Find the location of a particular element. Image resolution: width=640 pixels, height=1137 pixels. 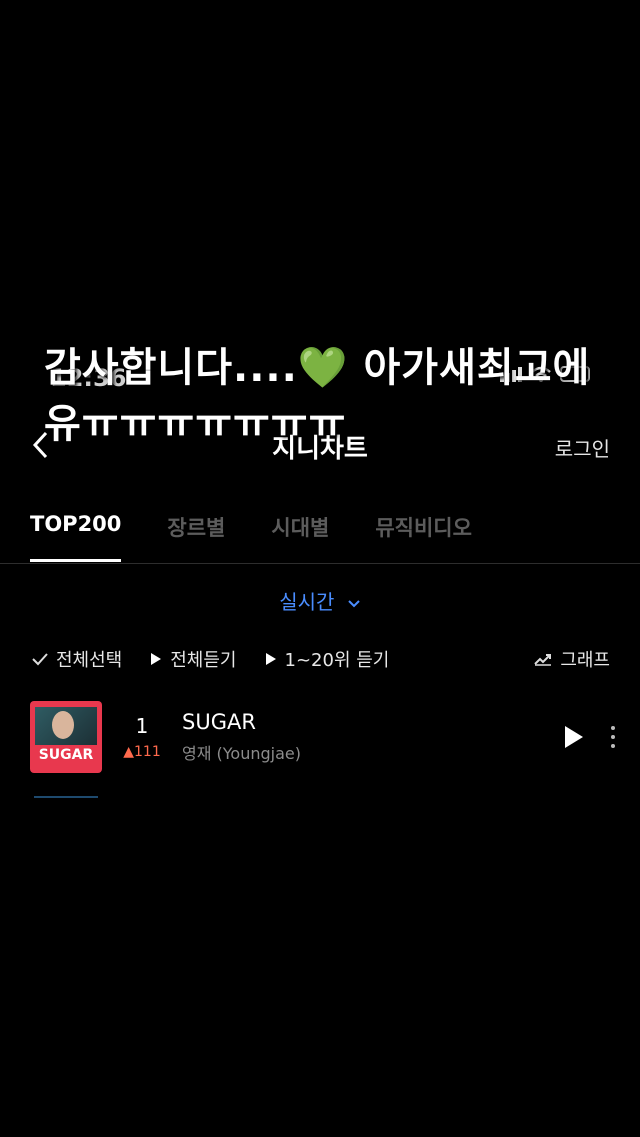

overlay-caption: 감사합니다....💚 아가새최고에유ㅠㅠㅠㅠㅠㅠㅠ is located at coordinates (317, 396).